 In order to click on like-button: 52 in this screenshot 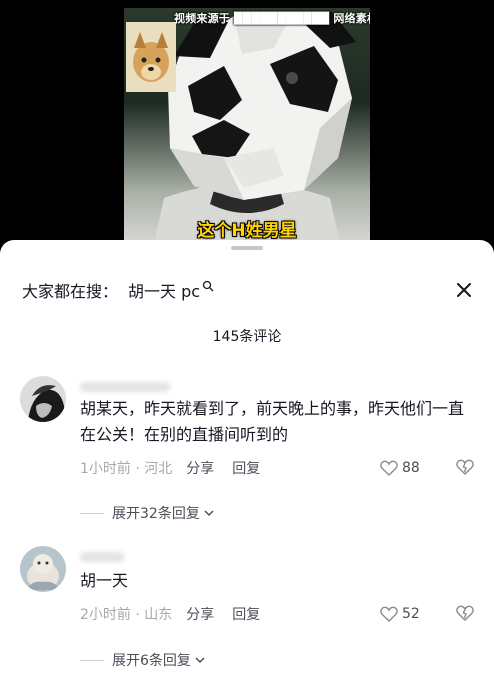, I will do `click(400, 614)`.